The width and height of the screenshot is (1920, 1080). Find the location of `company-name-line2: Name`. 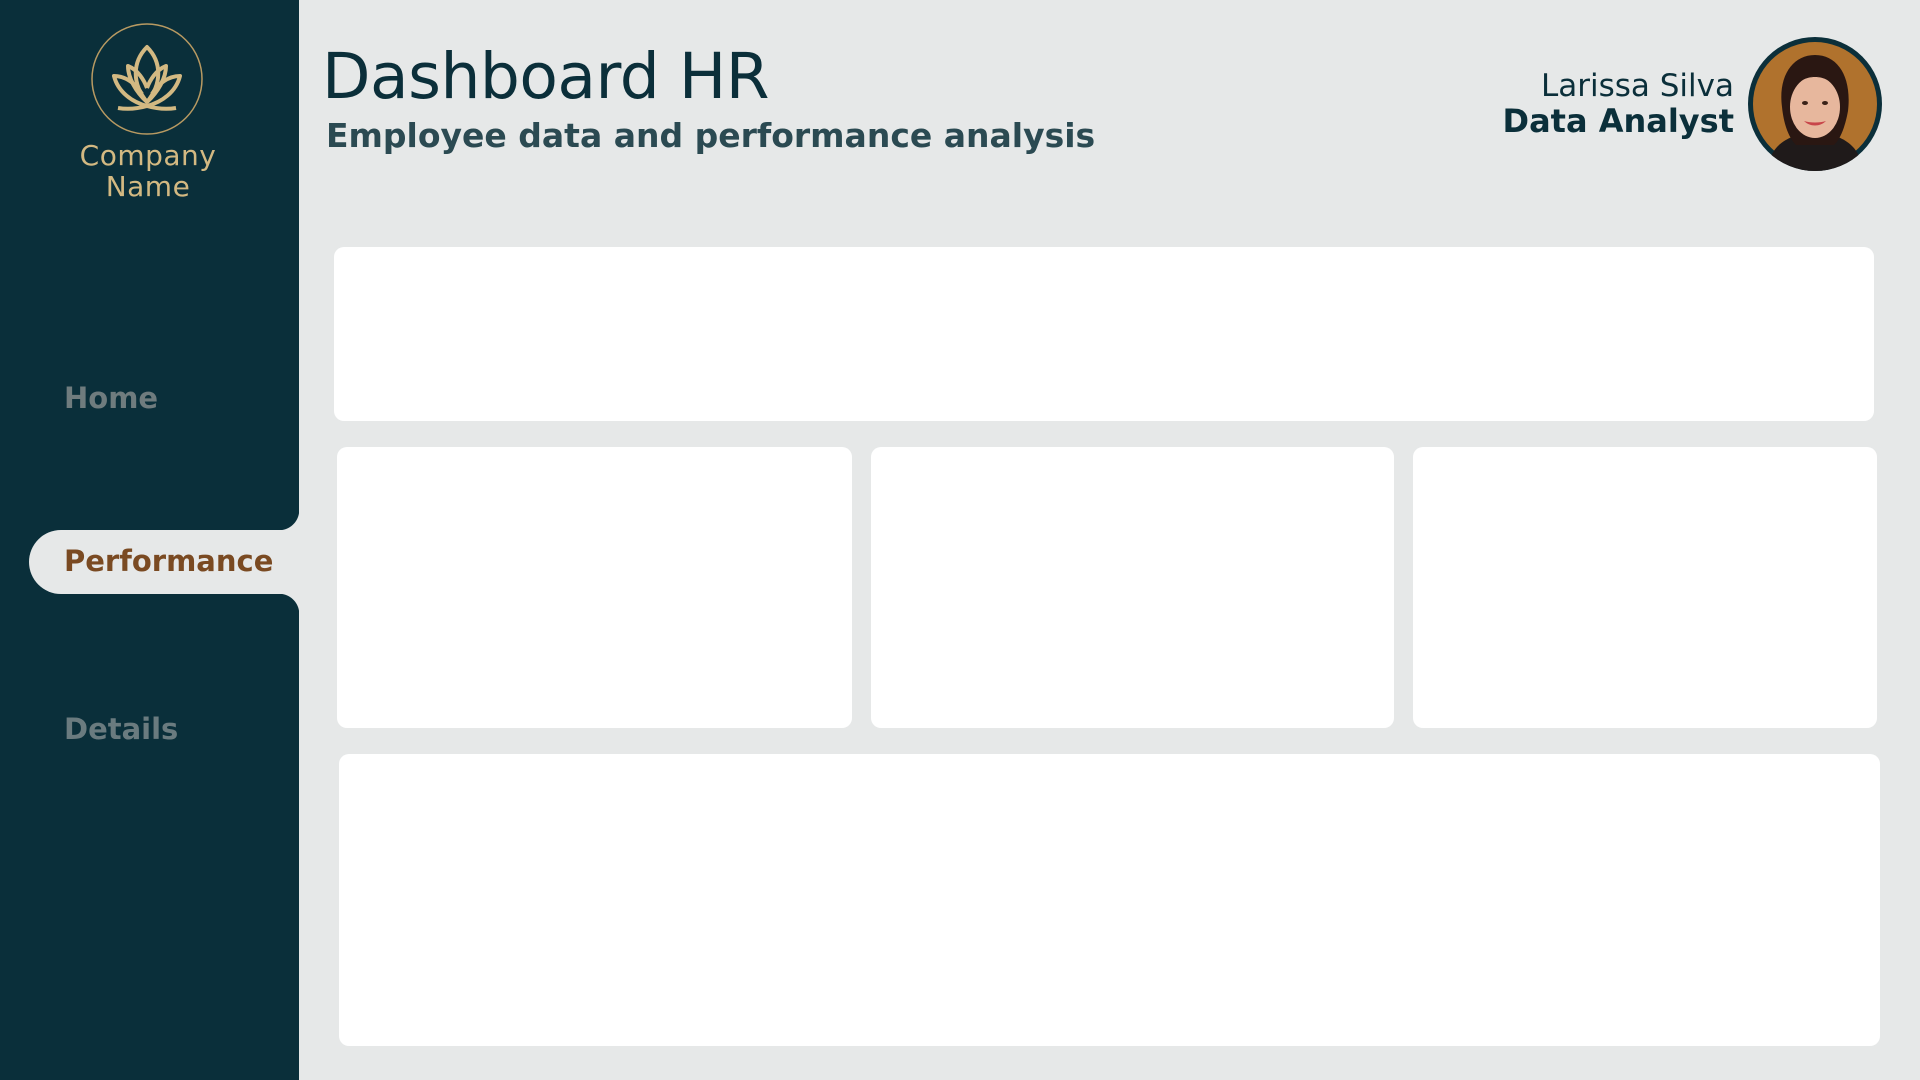

company-name-line2: Name is located at coordinates (148, 186).